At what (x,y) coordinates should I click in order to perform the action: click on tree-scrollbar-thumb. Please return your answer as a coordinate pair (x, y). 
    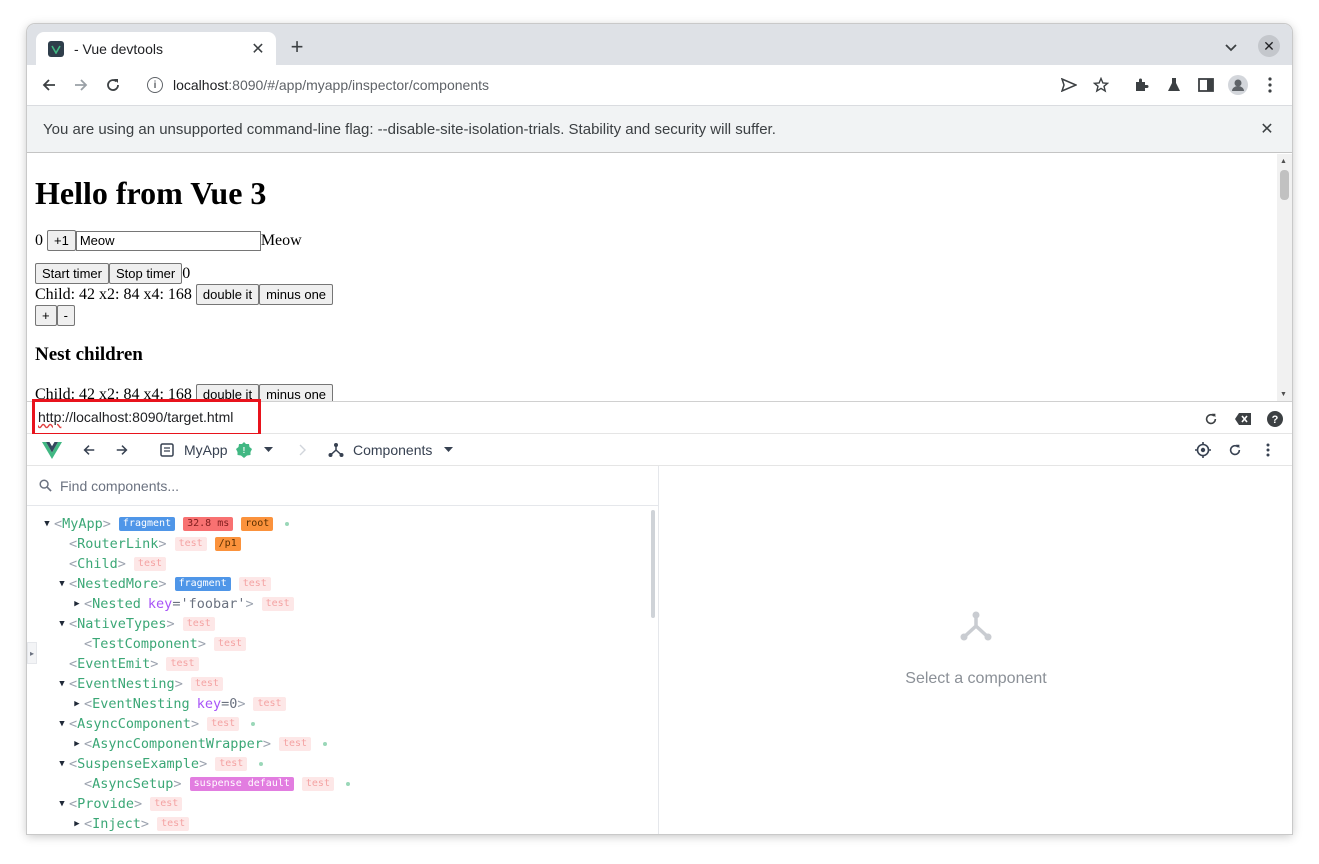
    Looking at the image, I should click on (653, 564).